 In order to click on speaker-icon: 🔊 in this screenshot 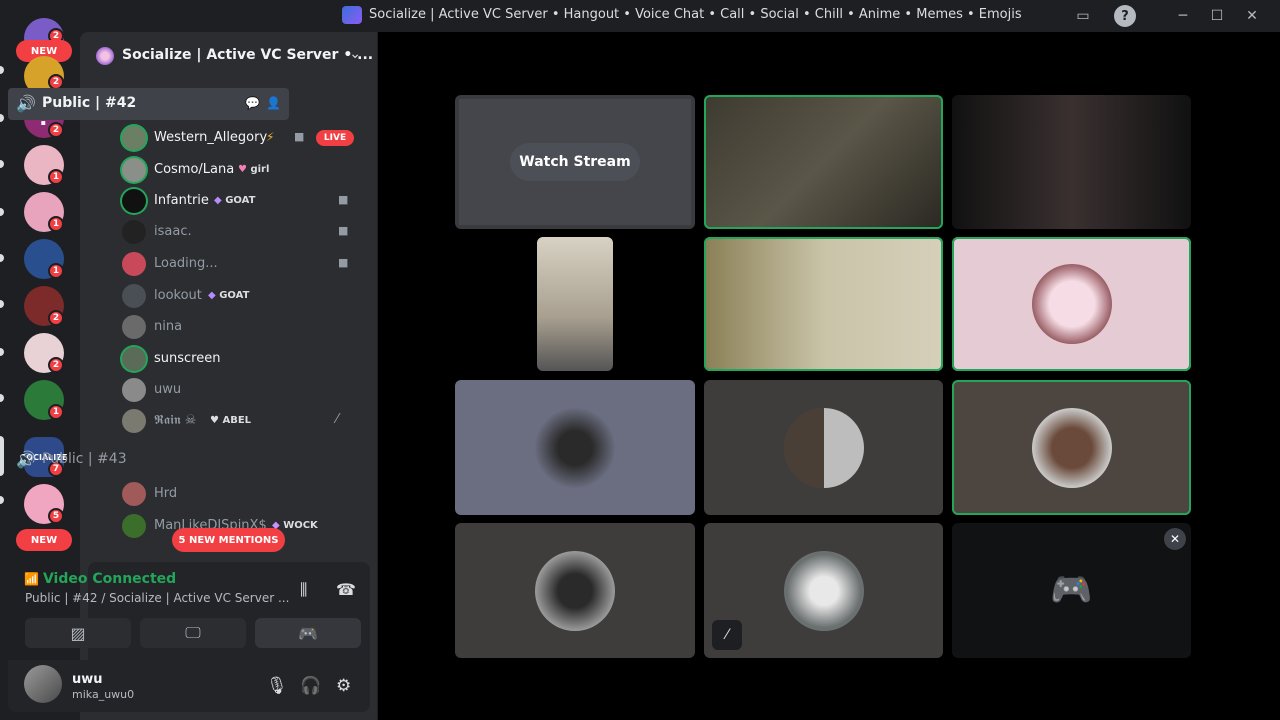, I will do `click(26, 459)`.